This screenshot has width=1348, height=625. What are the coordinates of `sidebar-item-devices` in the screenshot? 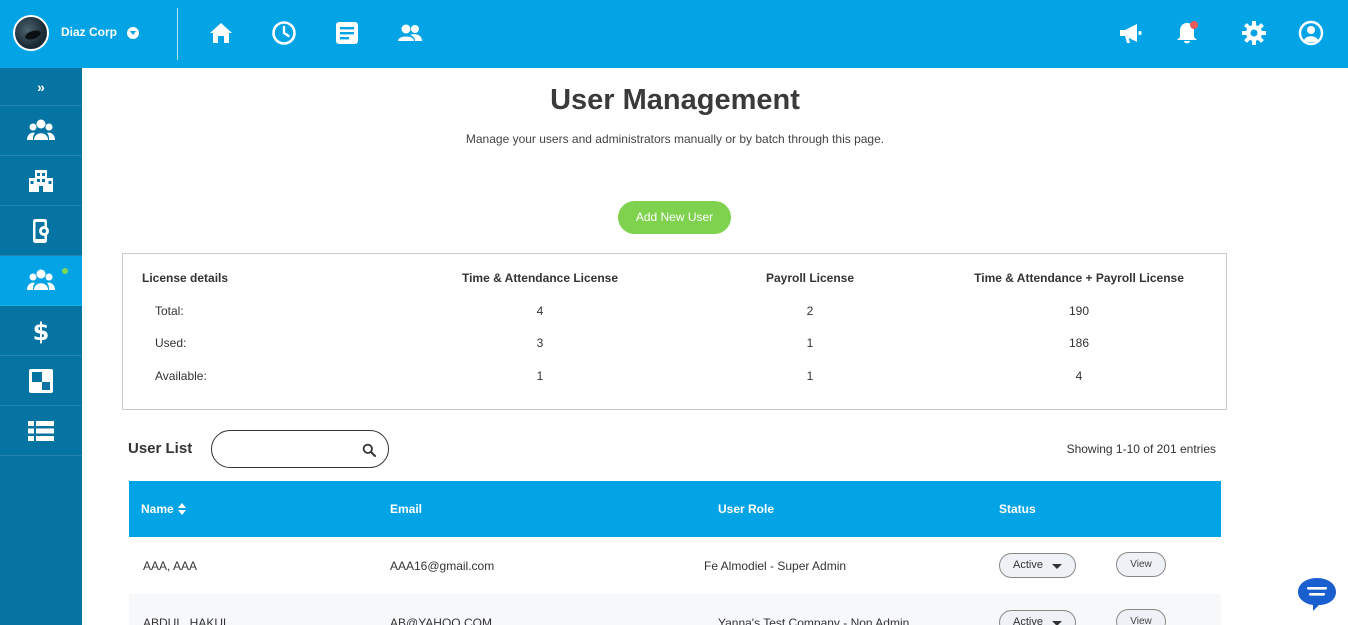 It's located at (41, 231).